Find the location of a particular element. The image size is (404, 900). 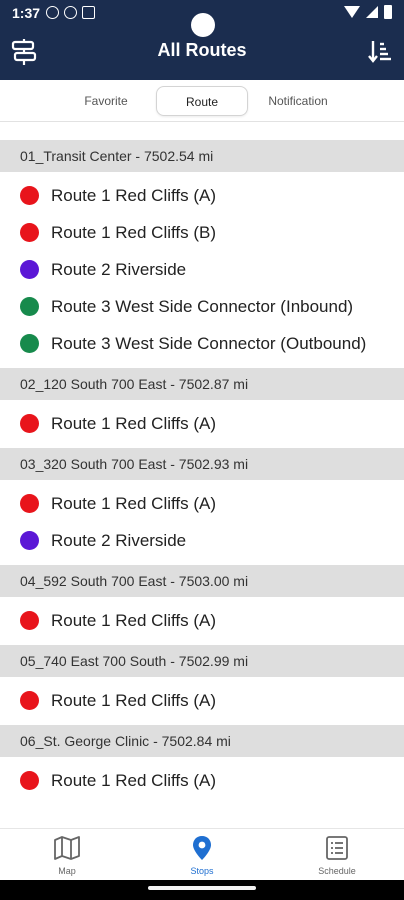

nav-stops: Stops is located at coordinates (202, 855).